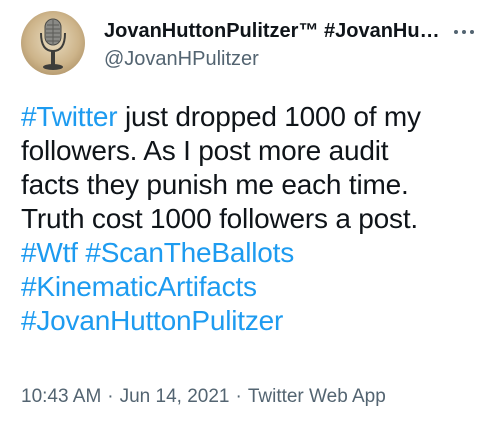 The image size is (500, 431). Describe the element at coordinates (49, 252) in the screenshot. I see `hashtag-link: #Wtf` at that location.